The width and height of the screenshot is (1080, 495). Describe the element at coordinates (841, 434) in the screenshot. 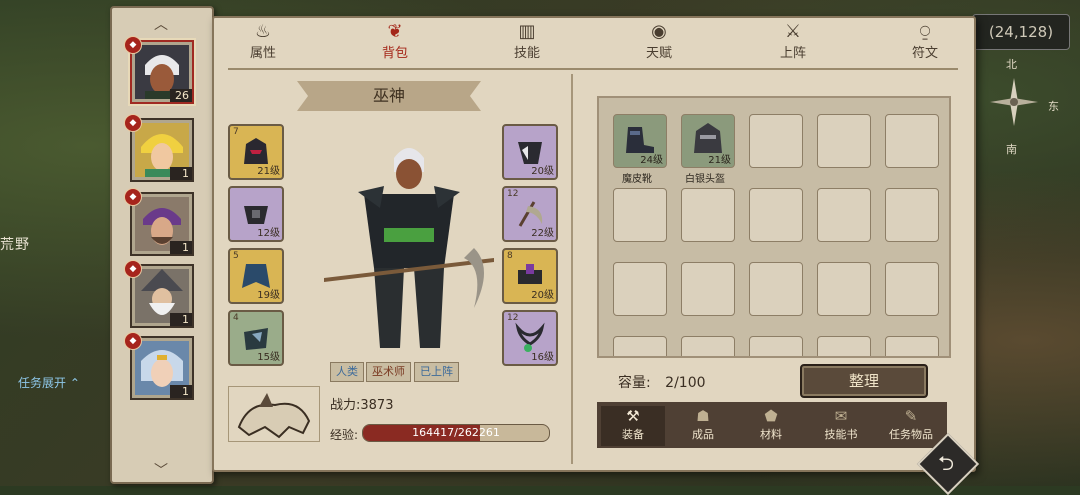

I see `category-label: 技能书` at that location.